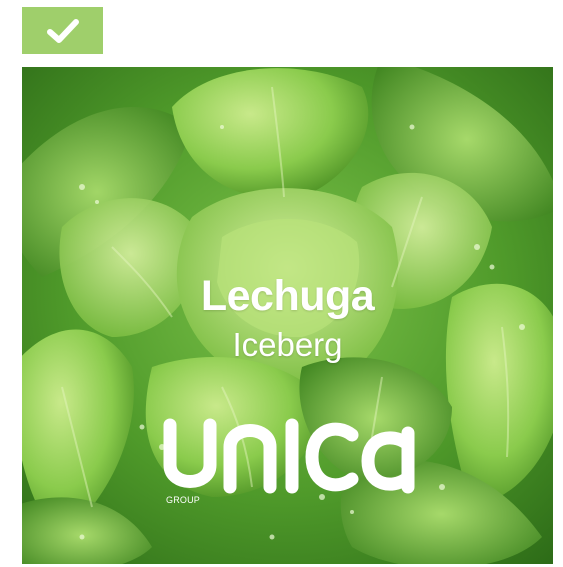 Image resolution: width=563 pixels, height=567 pixels. I want to click on check-icon, so click(62, 30).